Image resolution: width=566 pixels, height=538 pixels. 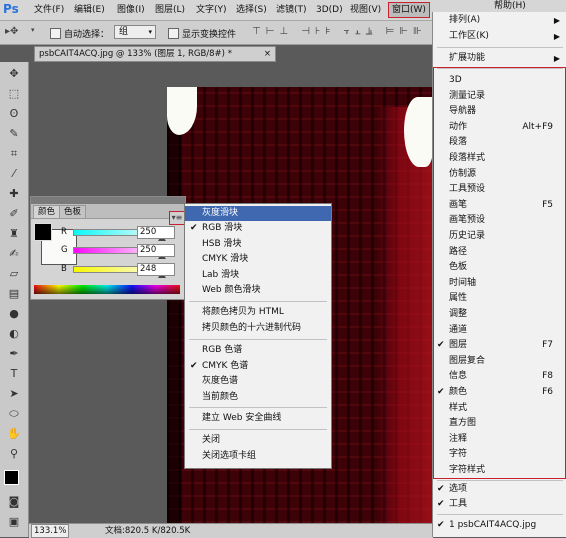 I want to click on menu-item-close-tab-group: 关闭选项卡组, so click(x=258, y=456).